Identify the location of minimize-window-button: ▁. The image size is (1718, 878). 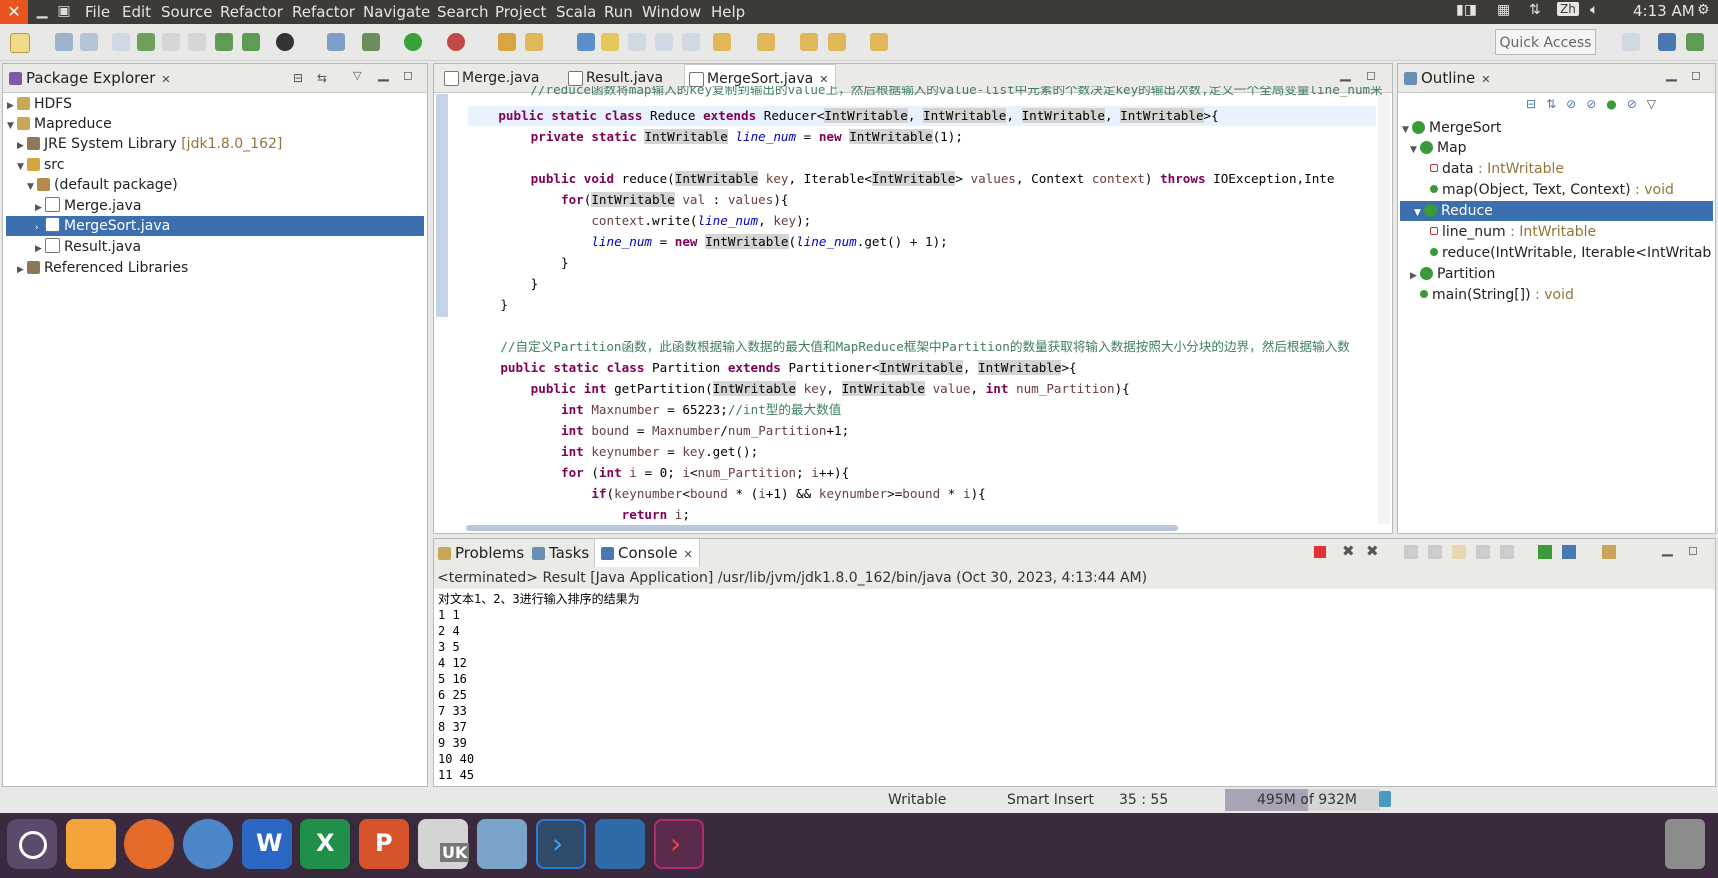
(42, 12).